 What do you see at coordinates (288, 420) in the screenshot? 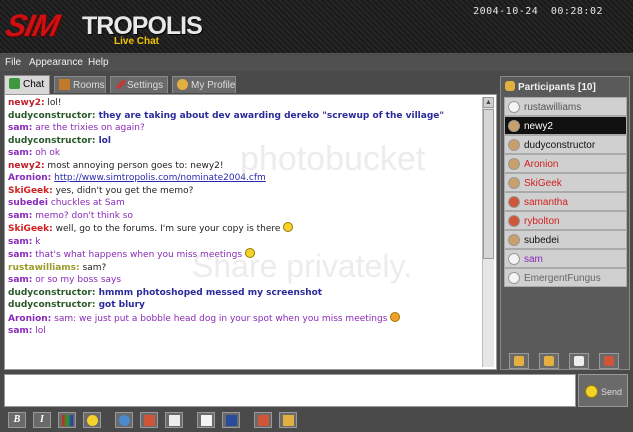
I see `exit-button` at bounding box center [288, 420].